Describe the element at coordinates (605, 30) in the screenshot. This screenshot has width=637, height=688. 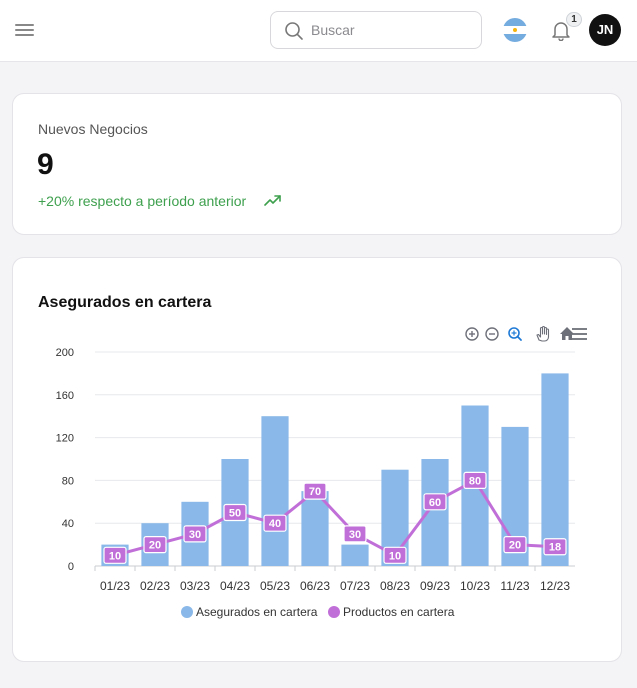
I see `avatar: JN` at that location.